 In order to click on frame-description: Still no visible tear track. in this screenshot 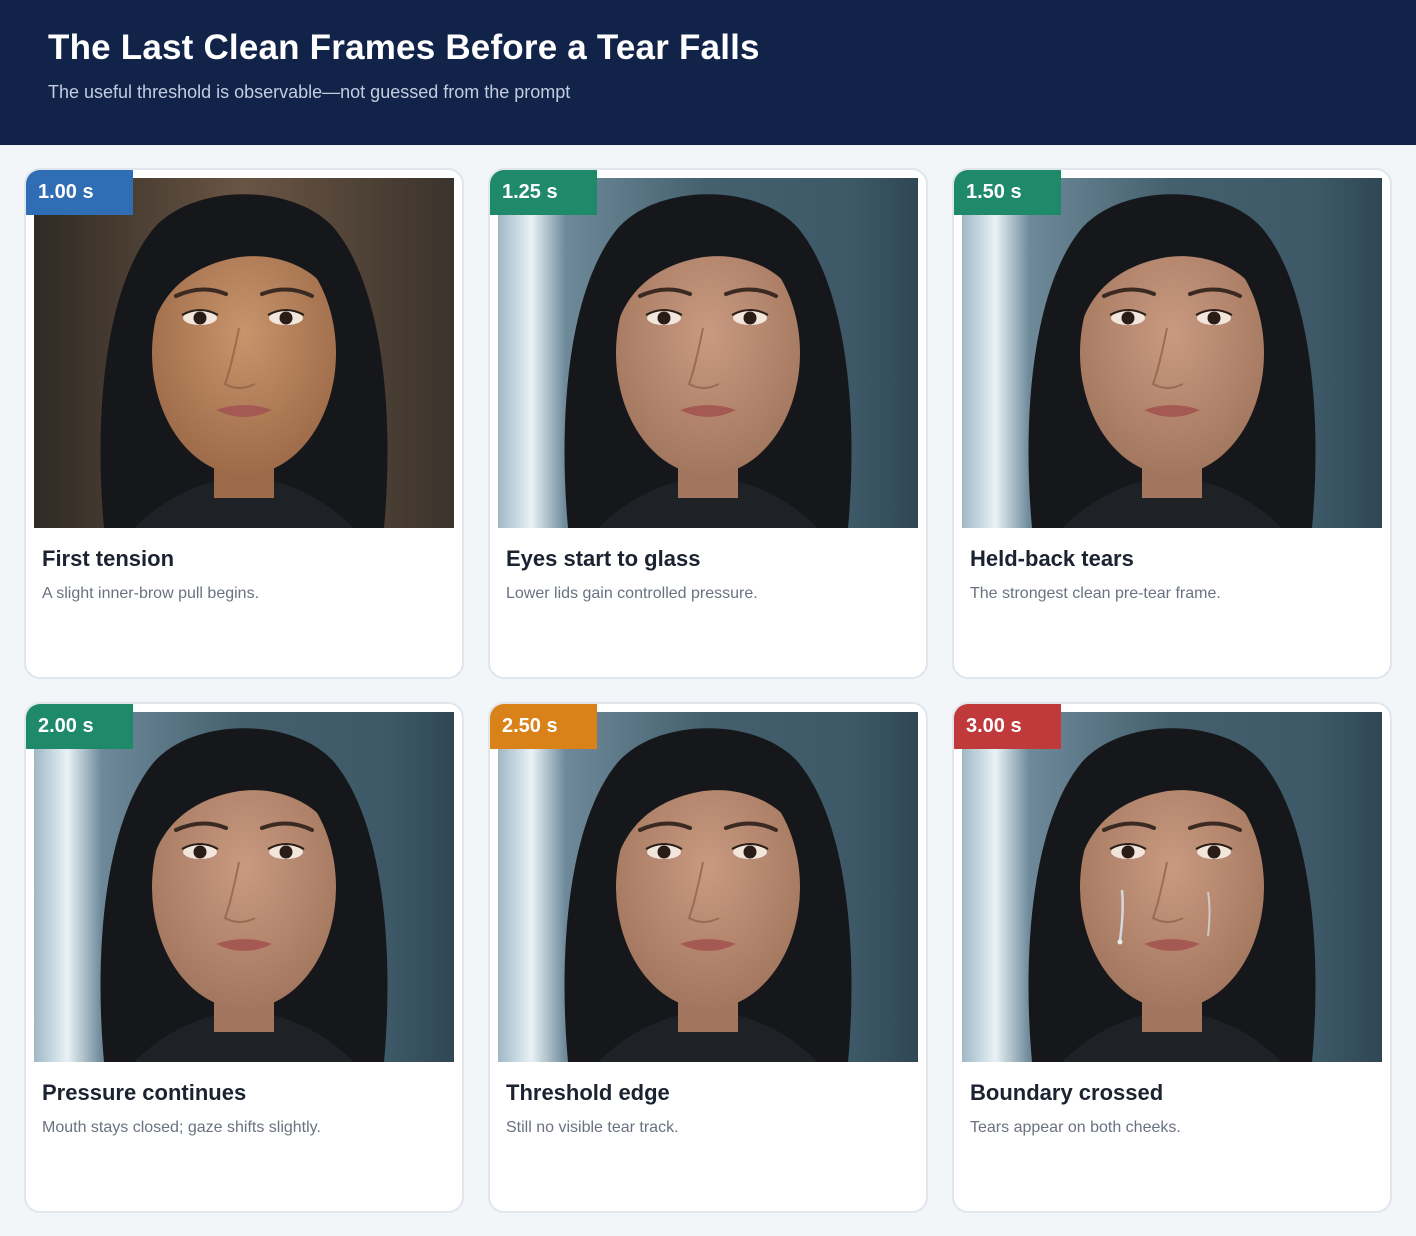, I will do `click(592, 1127)`.